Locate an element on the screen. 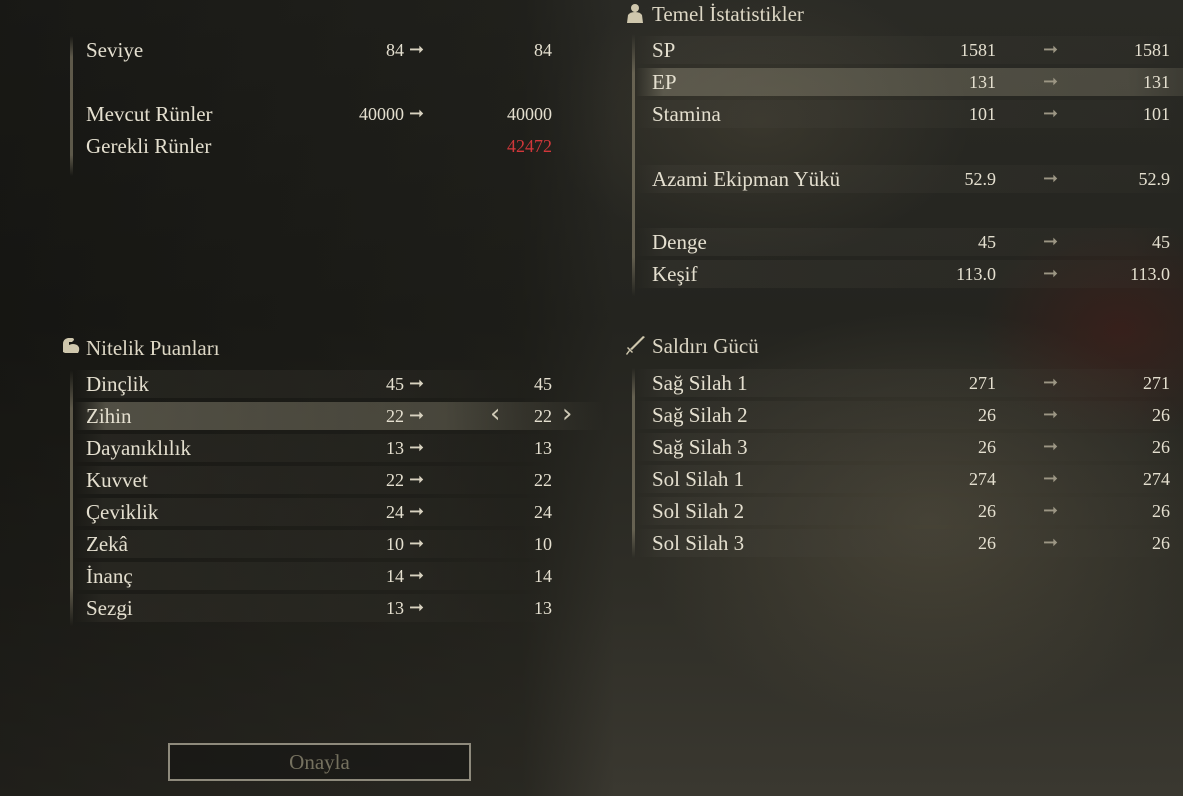 This screenshot has width=1183, height=796. attribute-new-value: 24 is located at coordinates (543, 512).